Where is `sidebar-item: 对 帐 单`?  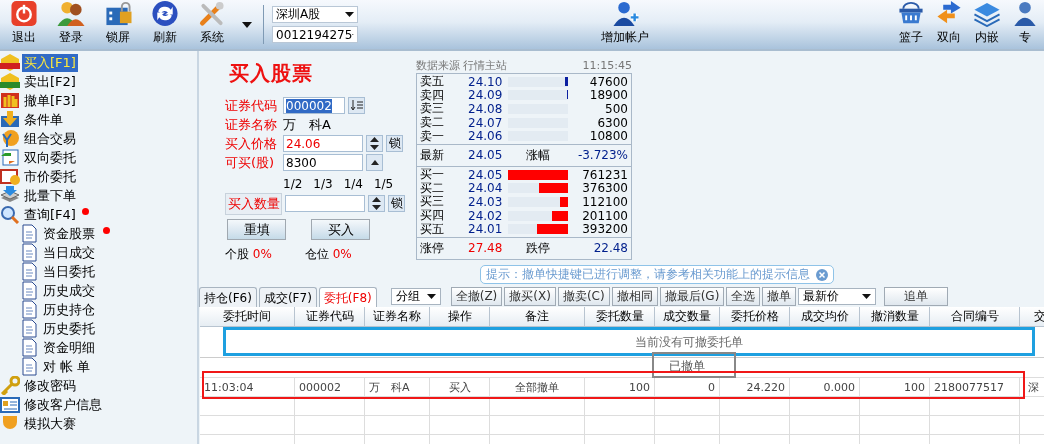
sidebar-item: 对 帐 单 is located at coordinates (67, 366).